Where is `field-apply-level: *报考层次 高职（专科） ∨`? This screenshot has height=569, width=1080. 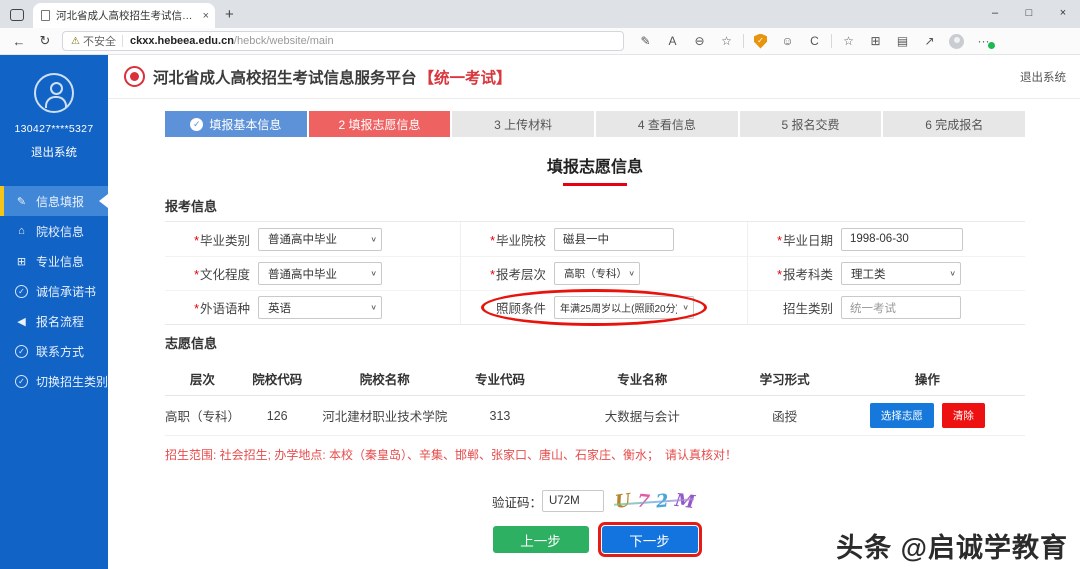 field-apply-level: *报考层次 高职（专科） ∨ is located at coordinates (603, 273).